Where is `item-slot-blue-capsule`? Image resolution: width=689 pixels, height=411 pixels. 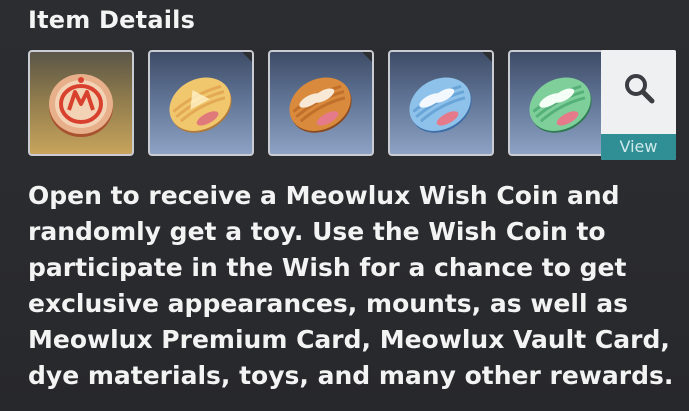 item-slot-blue-capsule is located at coordinates (441, 103).